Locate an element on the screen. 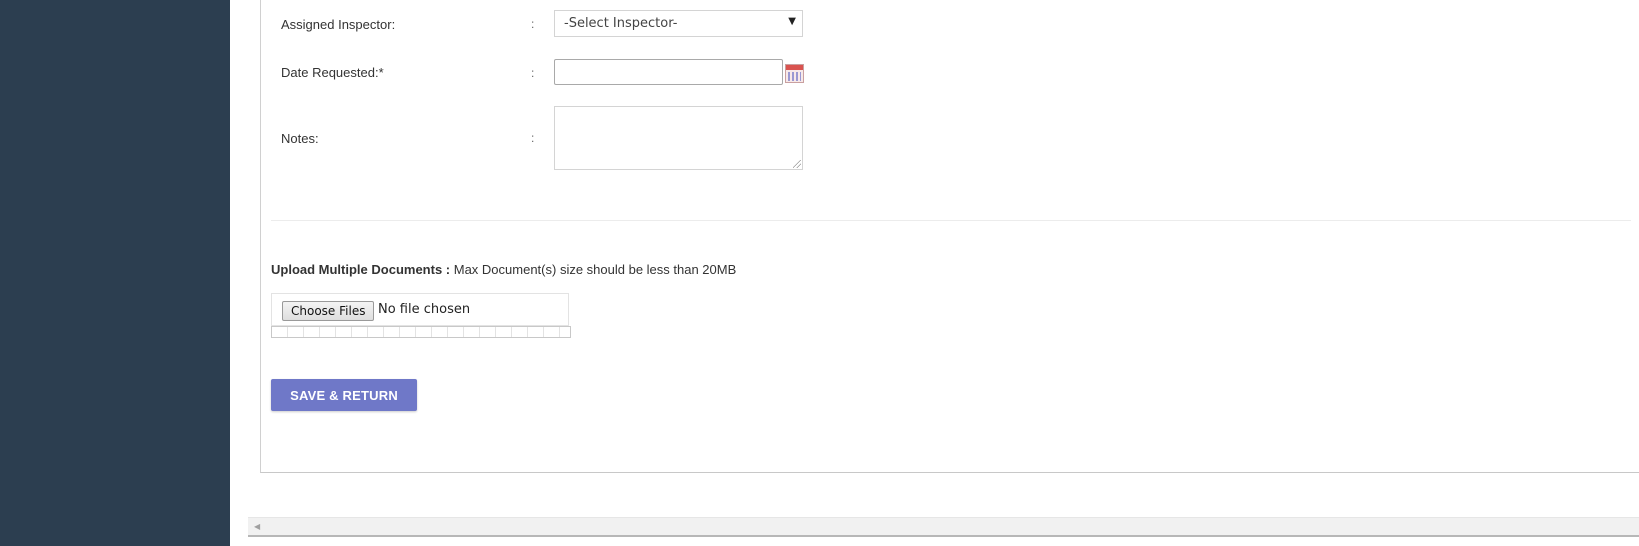  notes-label: Notes: is located at coordinates (300, 138).